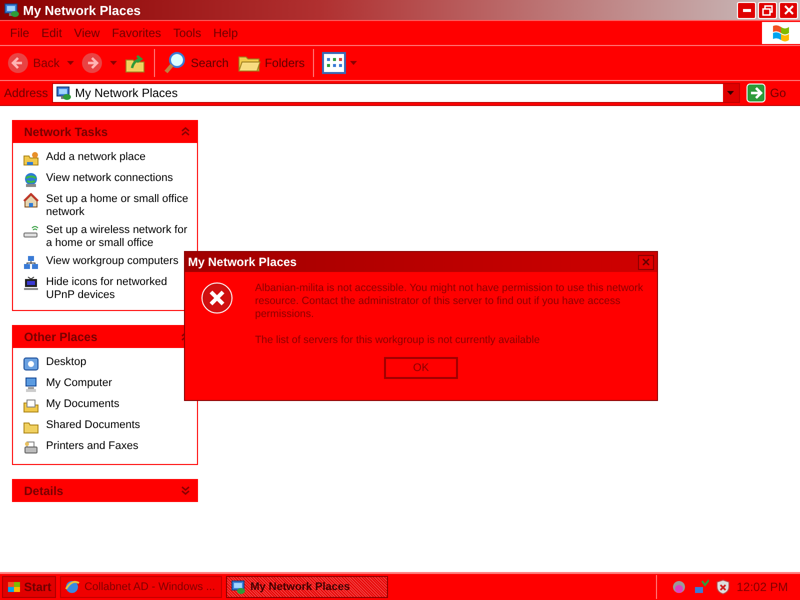 Image resolution: width=800 pixels, height=600 pixels. I want to click on ok-button: OK, so click(421, 368).